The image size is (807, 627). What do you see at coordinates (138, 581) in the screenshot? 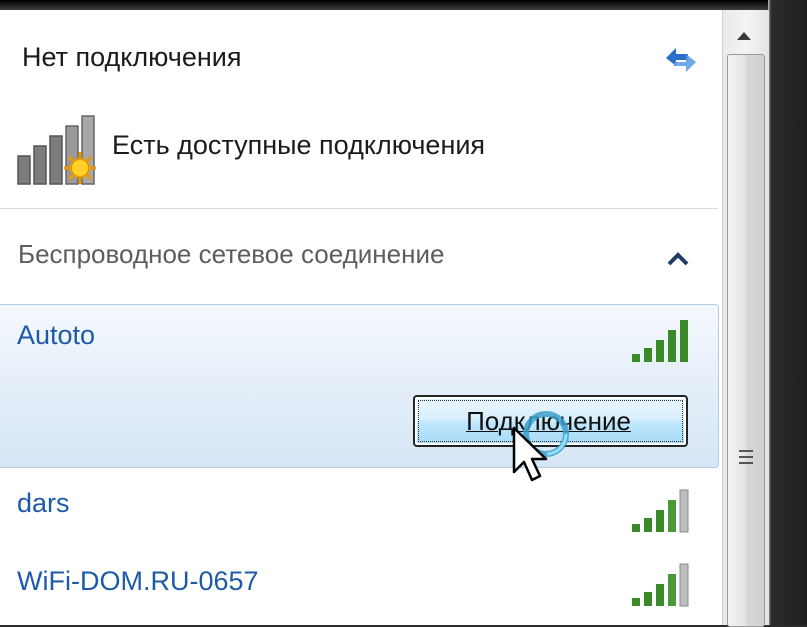
I see `network-name: WiFi-DOM.RU-0657` at bounding box center [138, 581].